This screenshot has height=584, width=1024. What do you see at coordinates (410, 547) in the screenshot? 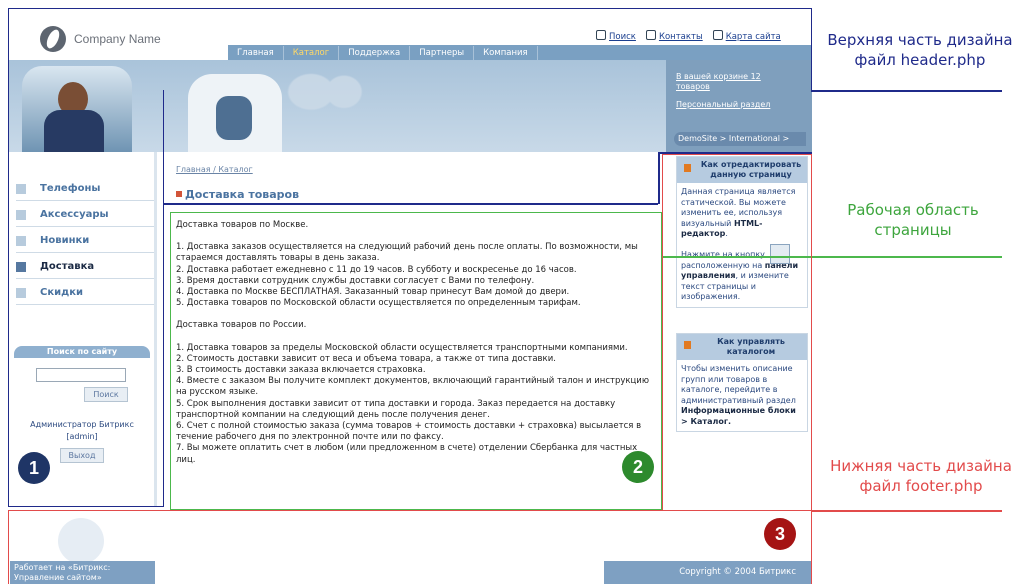
I see `footer-frame` at bounding box center [410, 547].